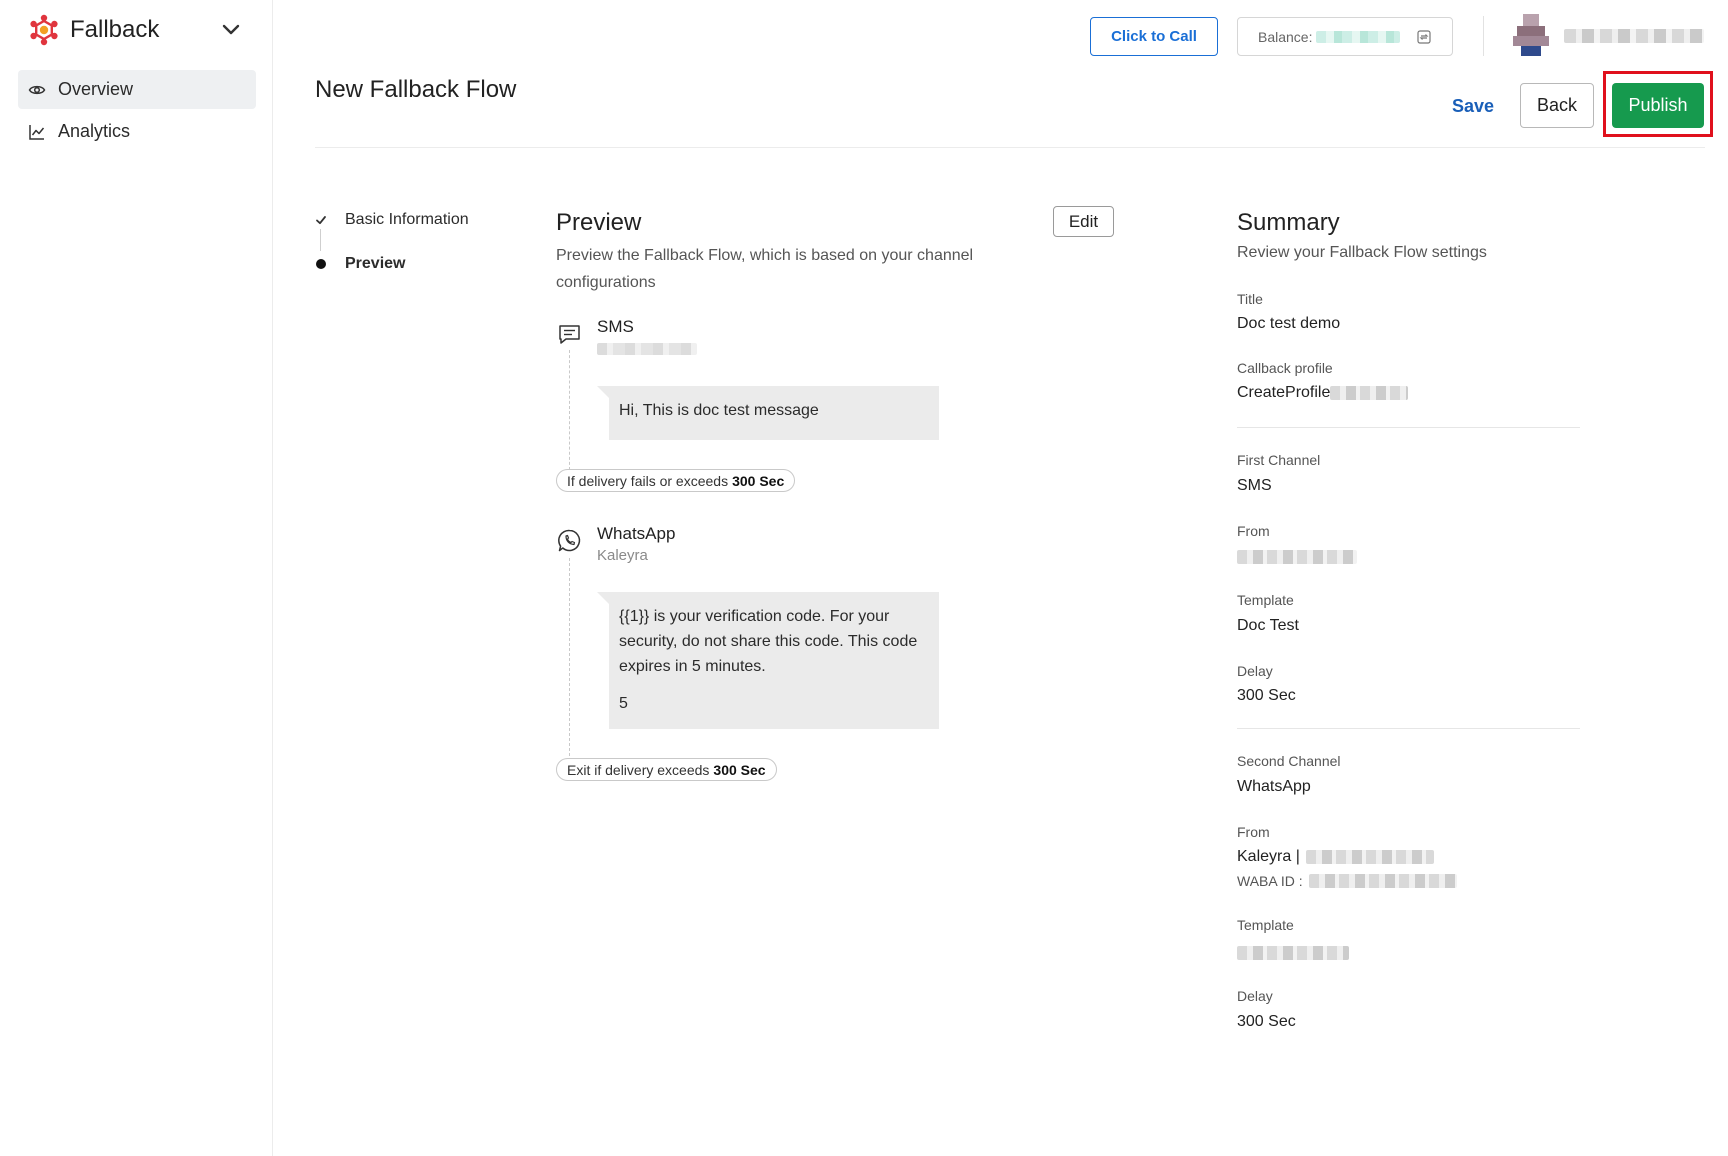 This screenshot has height=1156, width=1728. What do you see at coordinates (1658, 105) in the screenshot?
I see `publish-button: Publish` at bounding box center [1658, 105].